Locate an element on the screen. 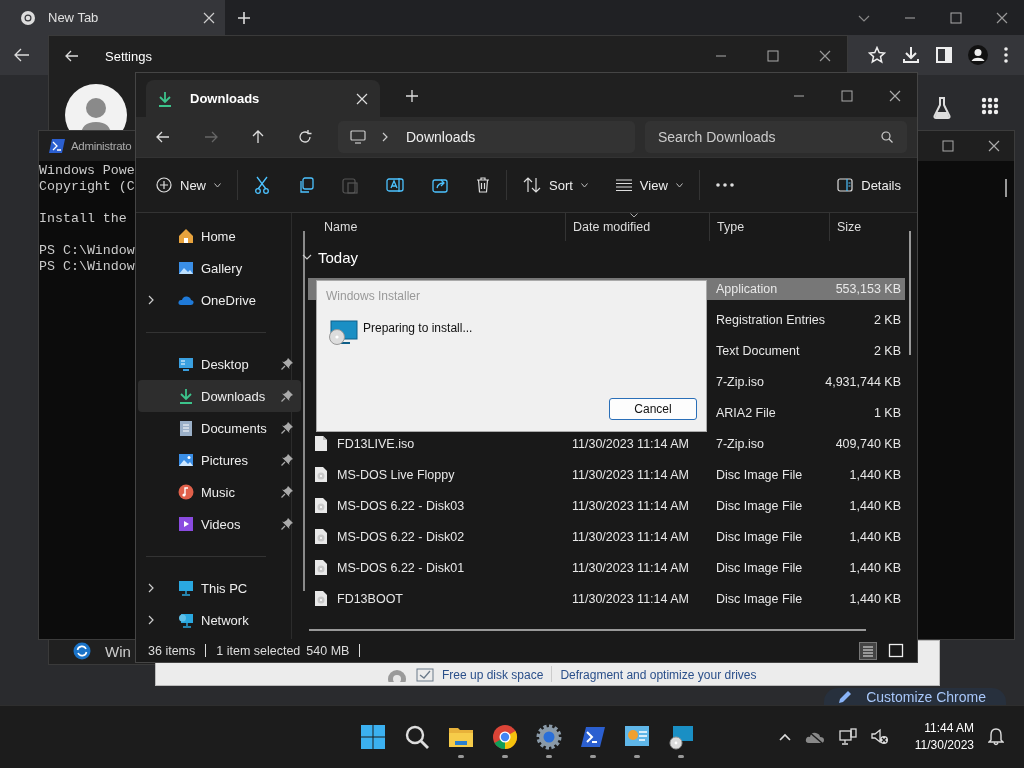 This screenshot has width=1024, height=768. cut-icon is located at coordinates (262, 185).